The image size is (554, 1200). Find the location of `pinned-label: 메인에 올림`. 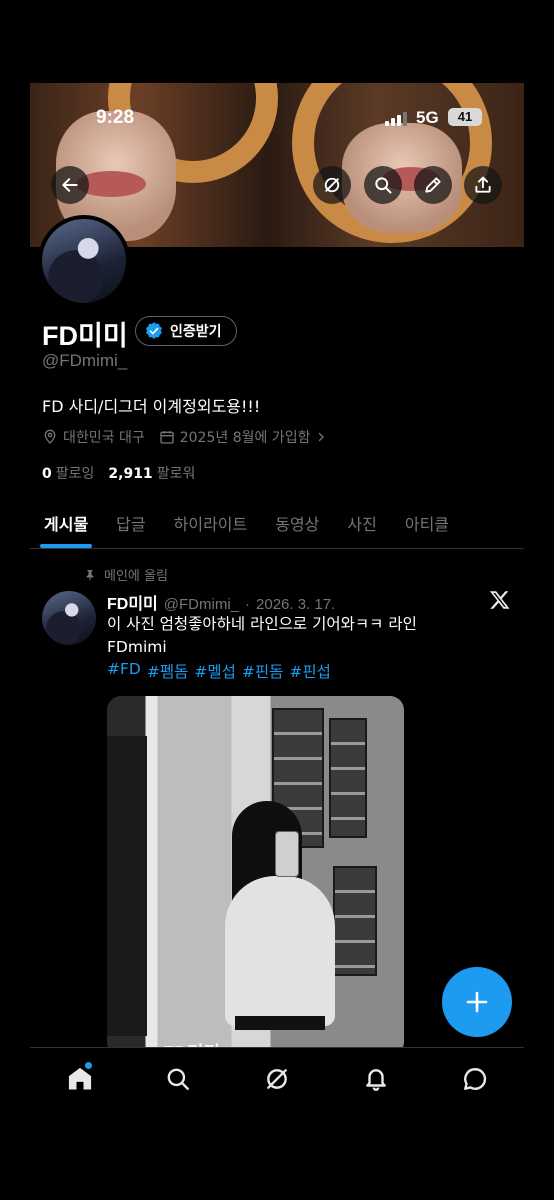

pinned-label: 메인에 올림 is located at coordinates (136, 576).